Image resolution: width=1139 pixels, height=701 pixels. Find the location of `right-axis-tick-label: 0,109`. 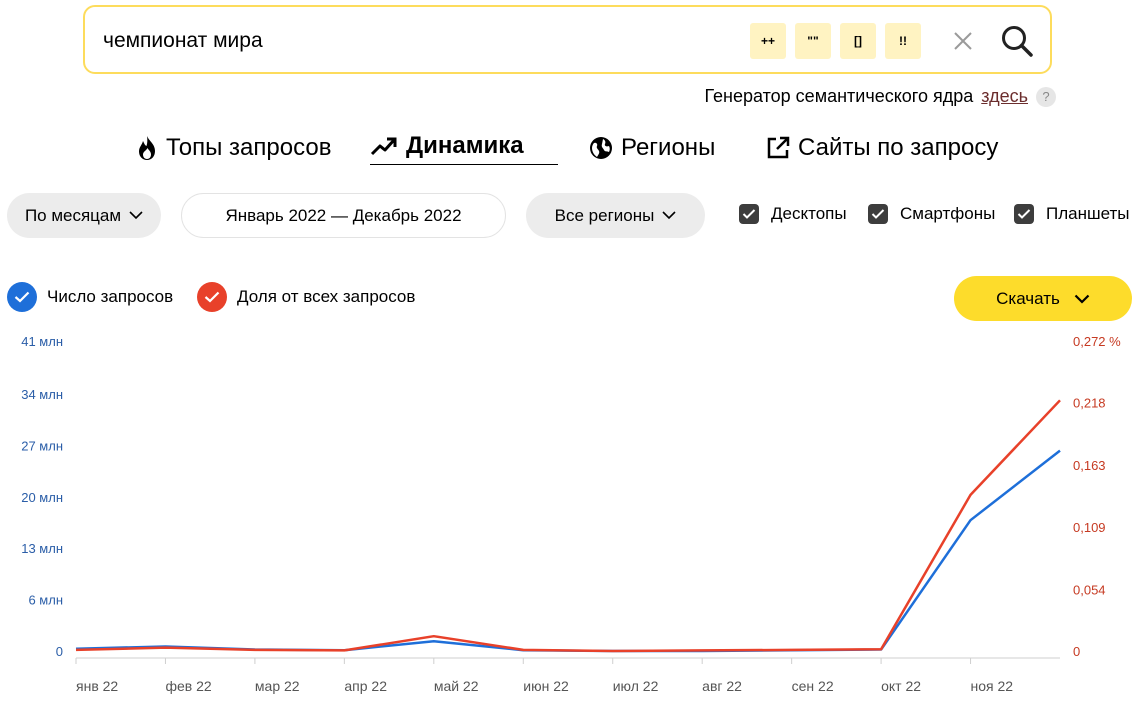

right-axis-tick-label: 0,109 is located at coordinates (1089, 527).